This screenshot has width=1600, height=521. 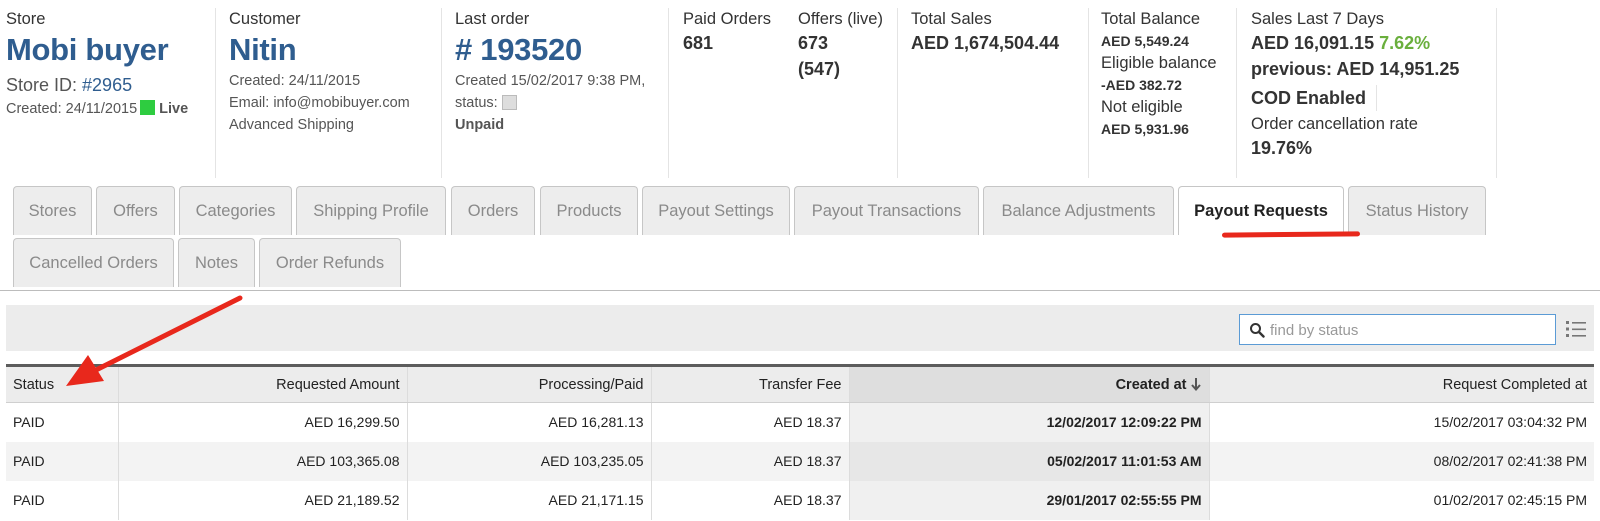 I want to click on last-order-status-label: status:, so click(x=476, y=103).